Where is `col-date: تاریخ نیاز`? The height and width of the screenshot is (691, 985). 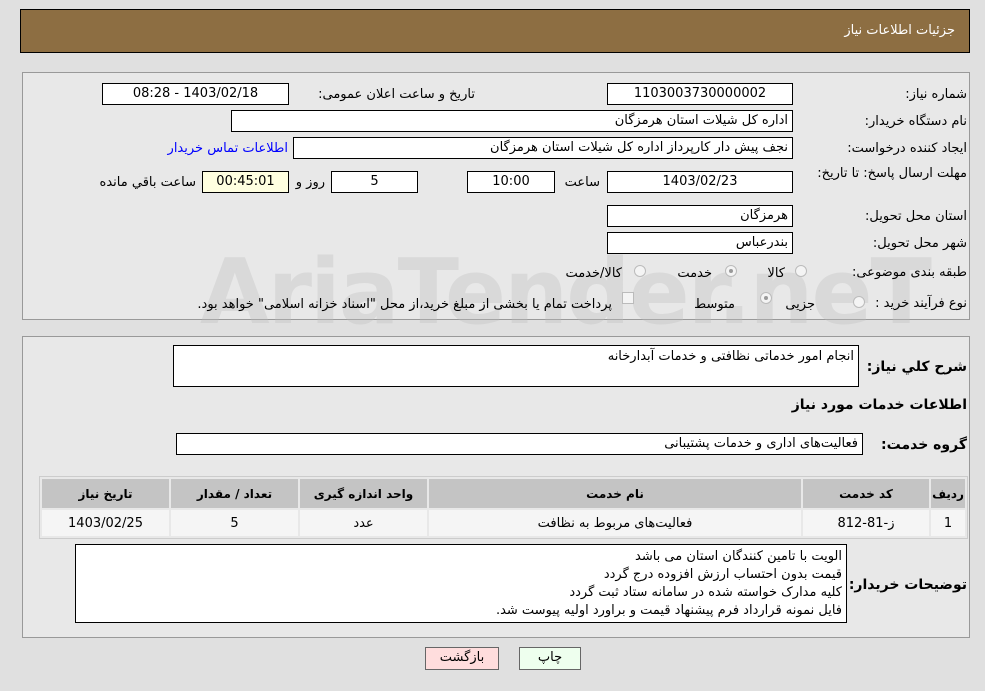
col-date: تاریخ نیاز is located at coordinates (105, 493).